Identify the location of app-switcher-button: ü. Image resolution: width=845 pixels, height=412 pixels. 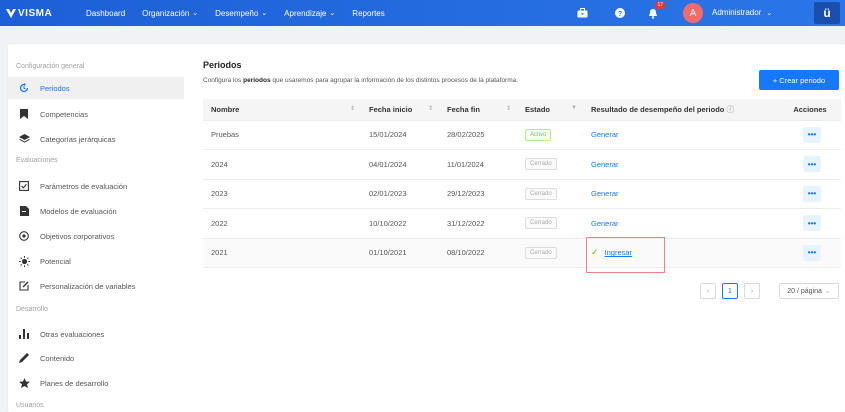
(827, 13).